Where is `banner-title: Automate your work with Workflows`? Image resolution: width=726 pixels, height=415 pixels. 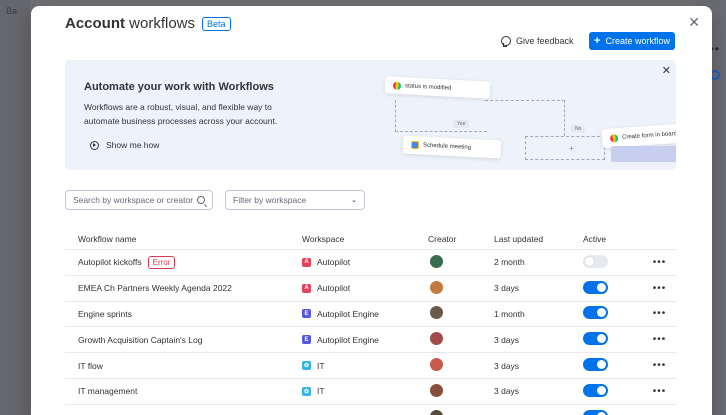
banner-title: Automate your work with Workflows is located at coordinates (179, 87).